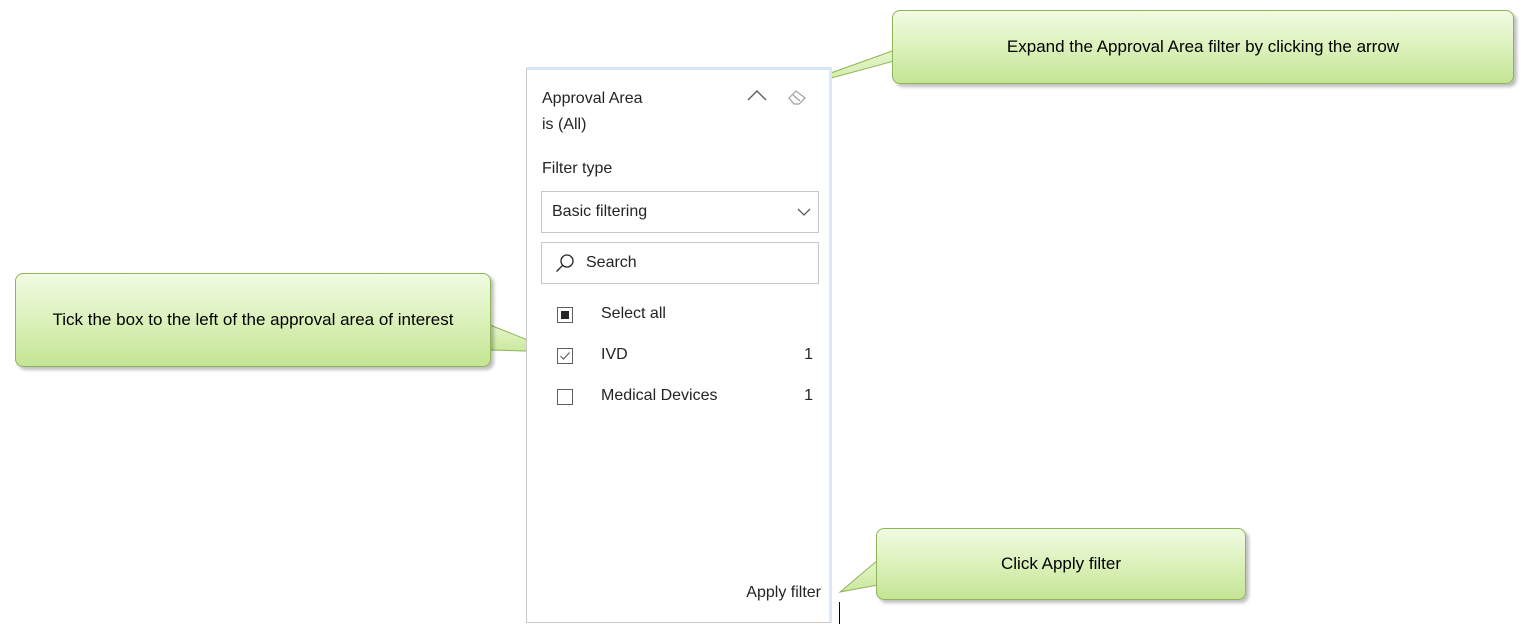 This screenshot has height=625, width=1527. I want to click on chevron-up-icon, so click(757, 95).